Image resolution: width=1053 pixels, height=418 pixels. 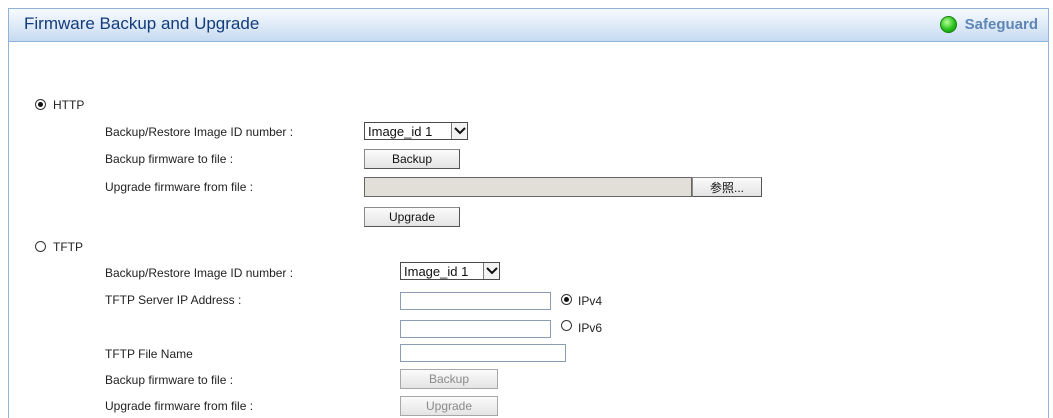 I want to click on page-title: Firmware Backup and Upgrade, so click(x=142, y=23).